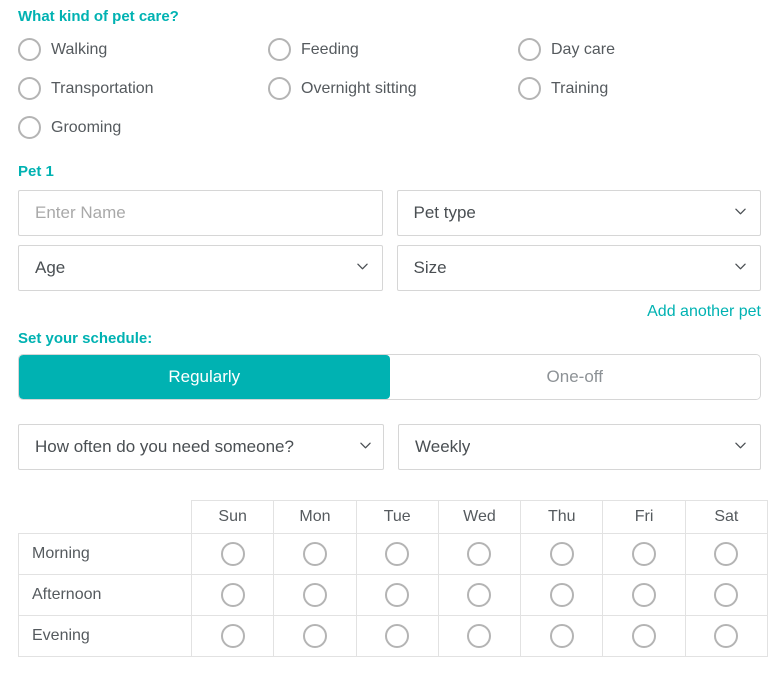 This screenshot has width=779, height=697. I want to click on period-select-value: Weekly, so click(443, 446).